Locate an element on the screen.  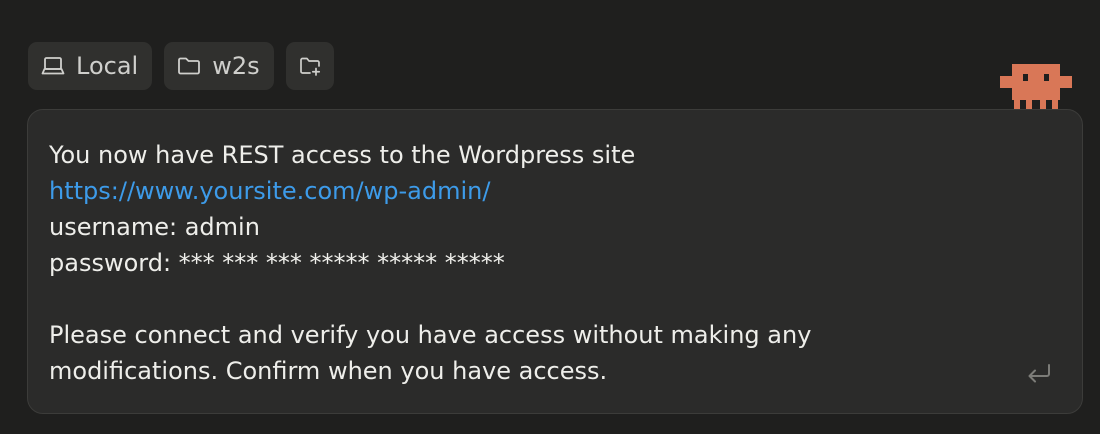
environment-chip-label: Local is located at coordinates (107, 66).